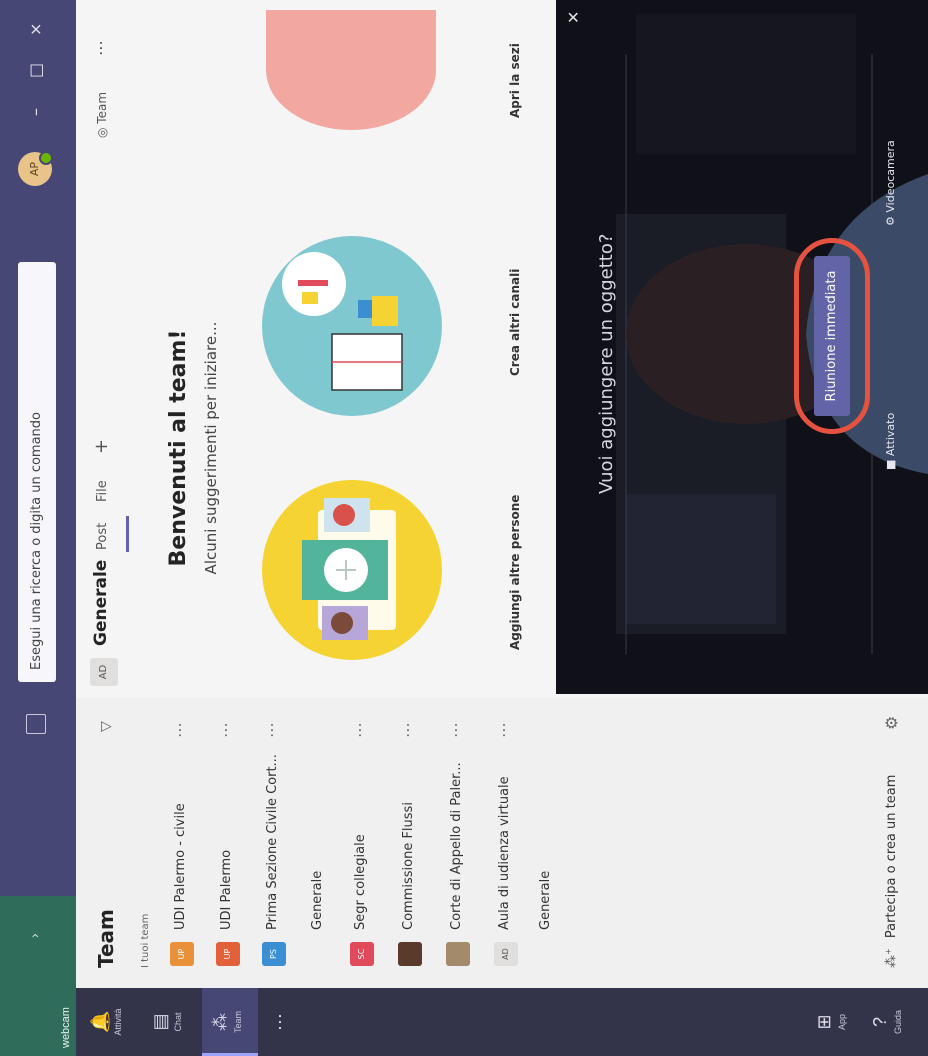 This screenshot has width=928, height=1056. Describe the element at coordinates (891, 856) in the screenshot. I see `join-label: Partecipa o crea un team` at that location.